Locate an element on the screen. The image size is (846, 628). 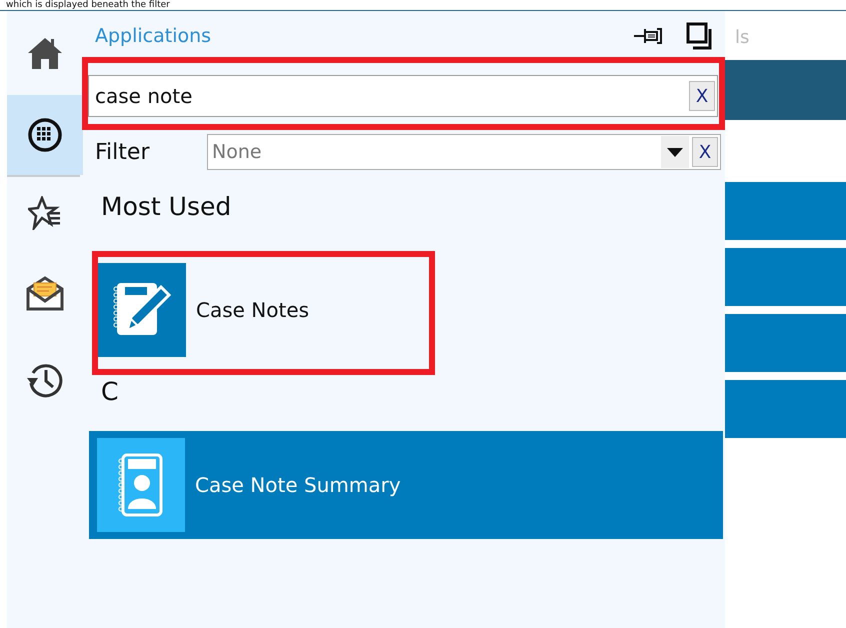
sidebar-item is located at coordinates (45, 135).